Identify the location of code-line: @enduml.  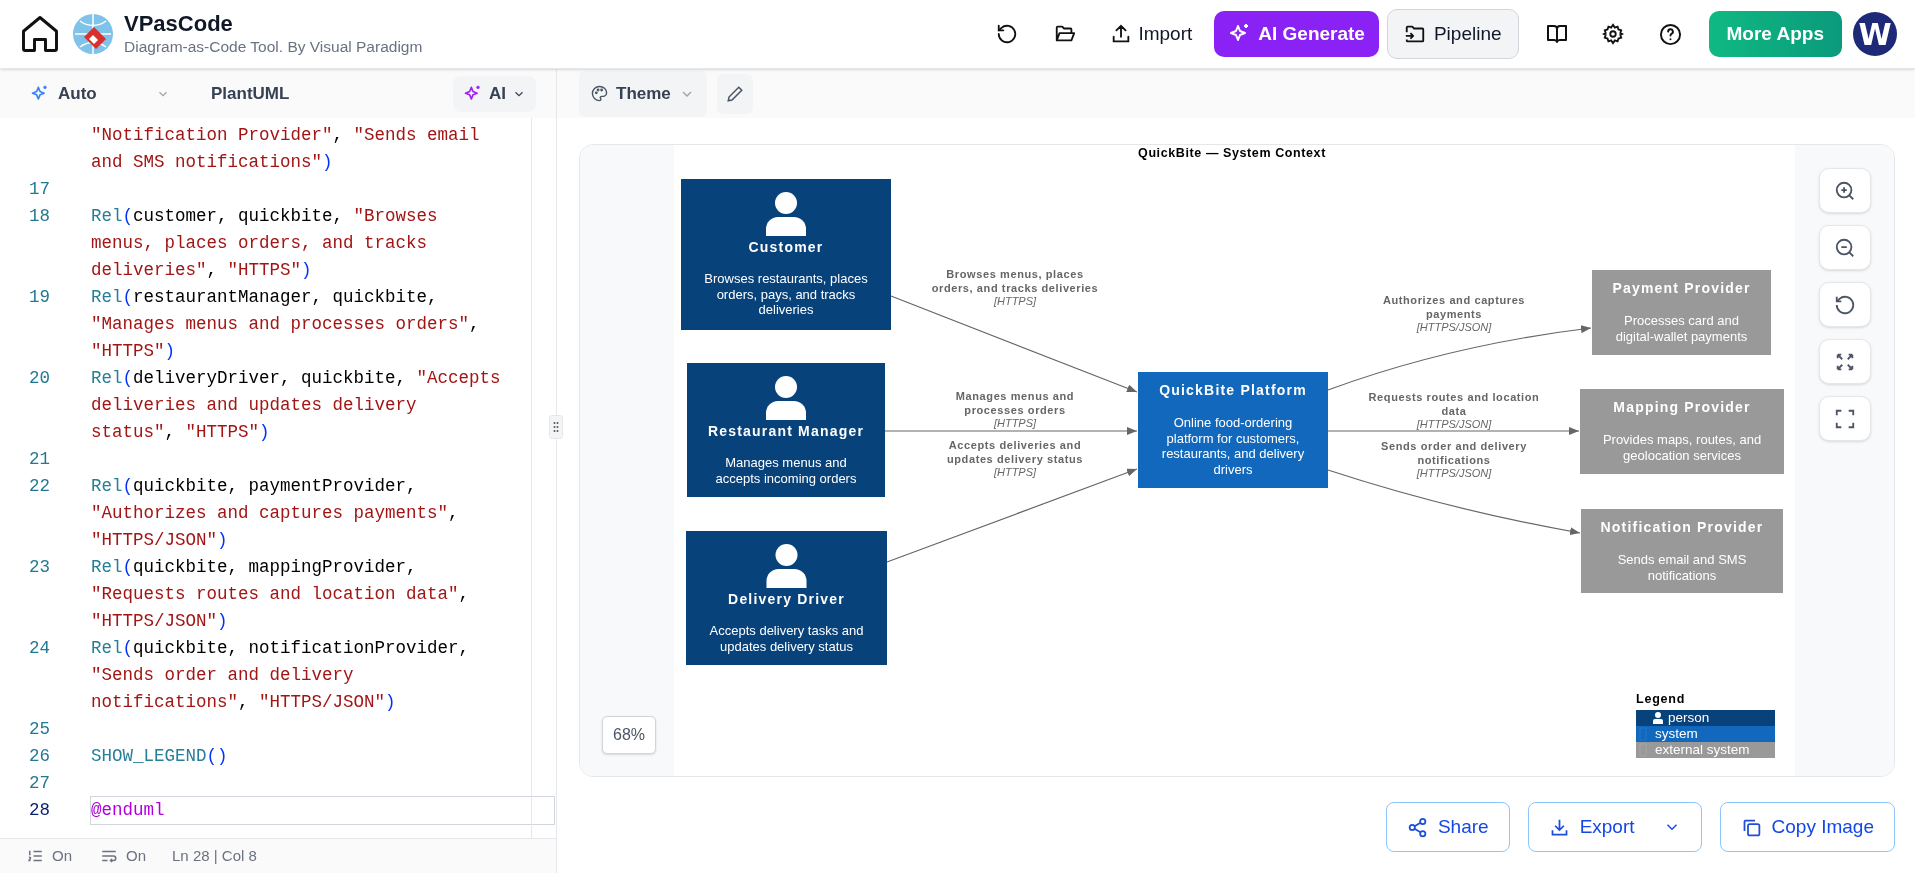
(128, 810).